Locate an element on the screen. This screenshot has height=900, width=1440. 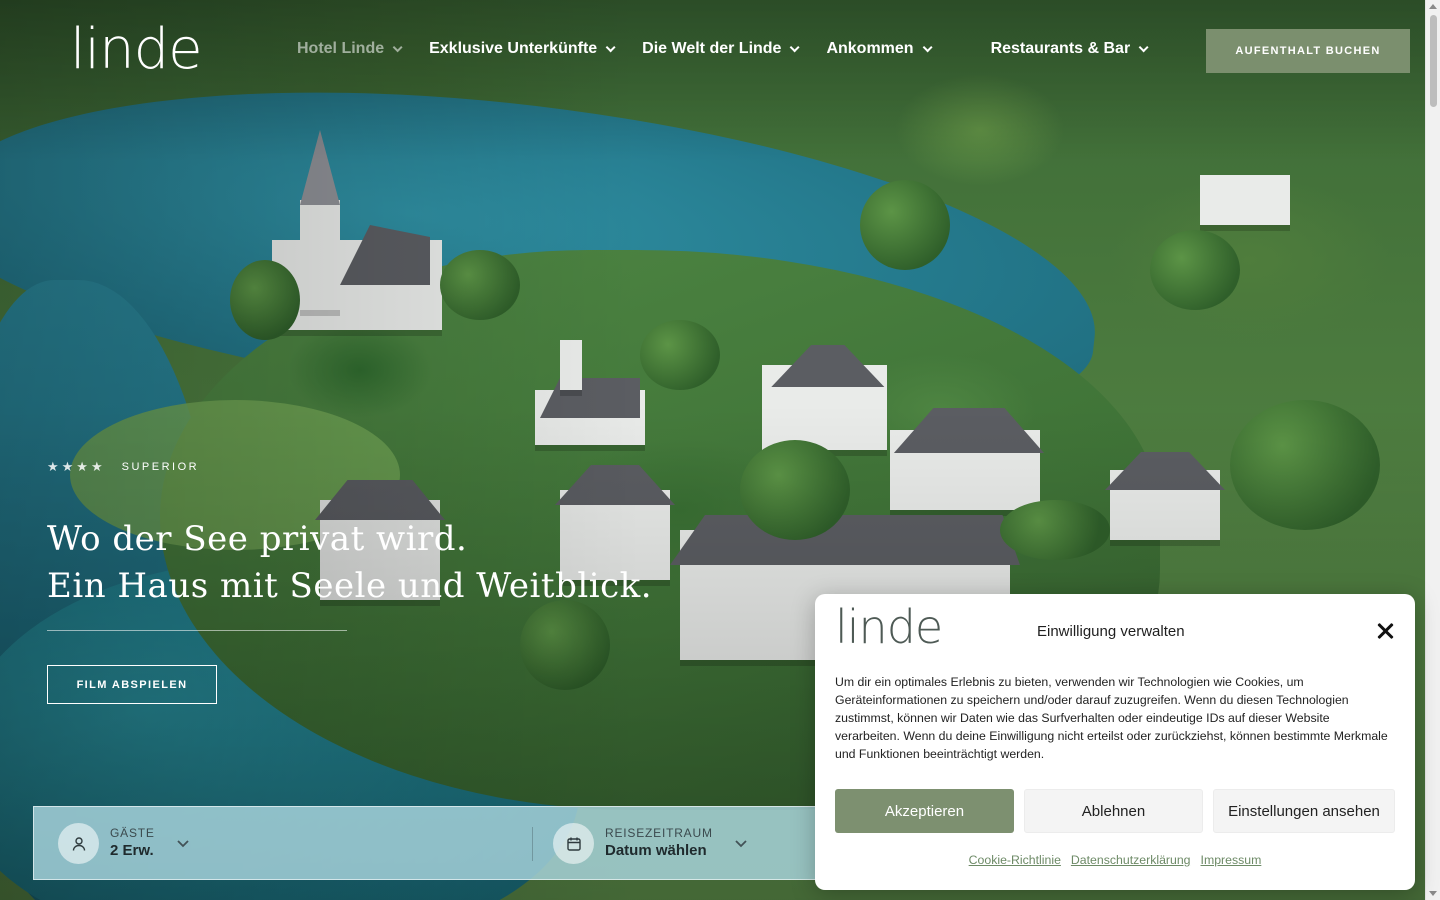
cookie-policy-link: Cookie-Richtlinie is located at coordinates (1015, 860).